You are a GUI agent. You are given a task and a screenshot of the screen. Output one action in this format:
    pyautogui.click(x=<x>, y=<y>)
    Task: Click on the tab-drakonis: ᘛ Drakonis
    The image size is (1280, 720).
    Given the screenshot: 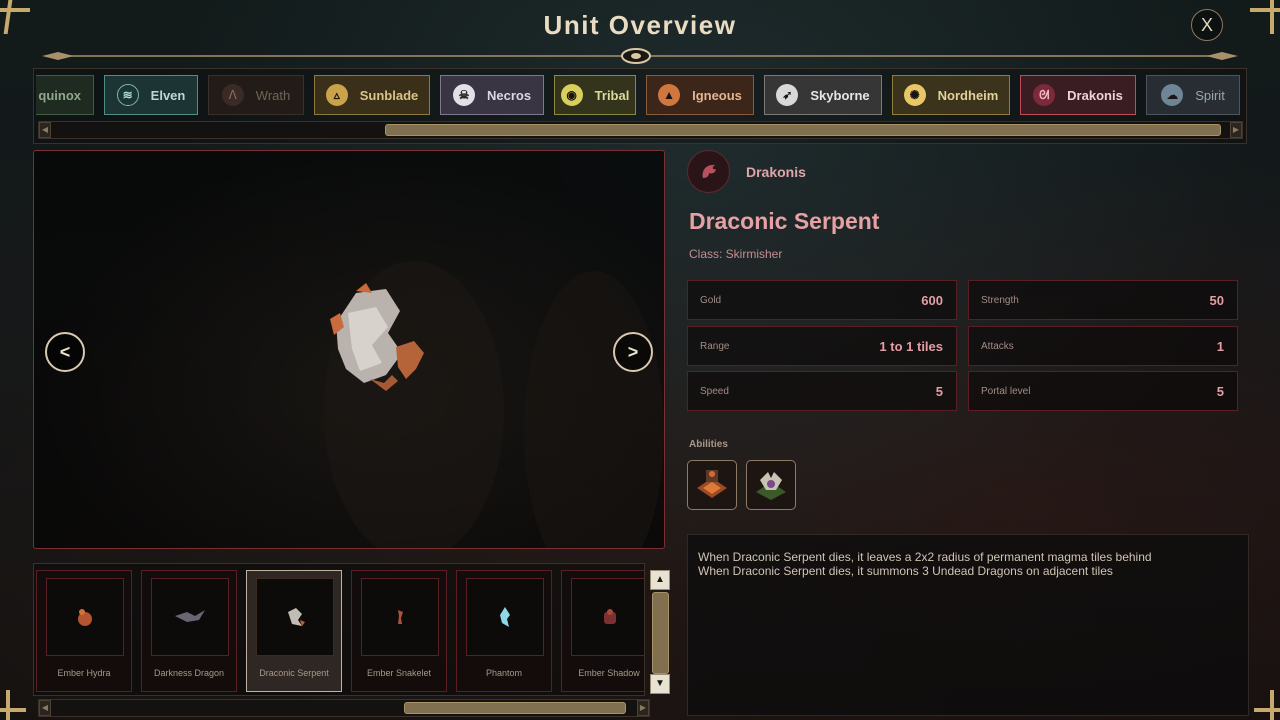 What is the action you would take?
    pyautogui.click(x=1078, y=95)
    